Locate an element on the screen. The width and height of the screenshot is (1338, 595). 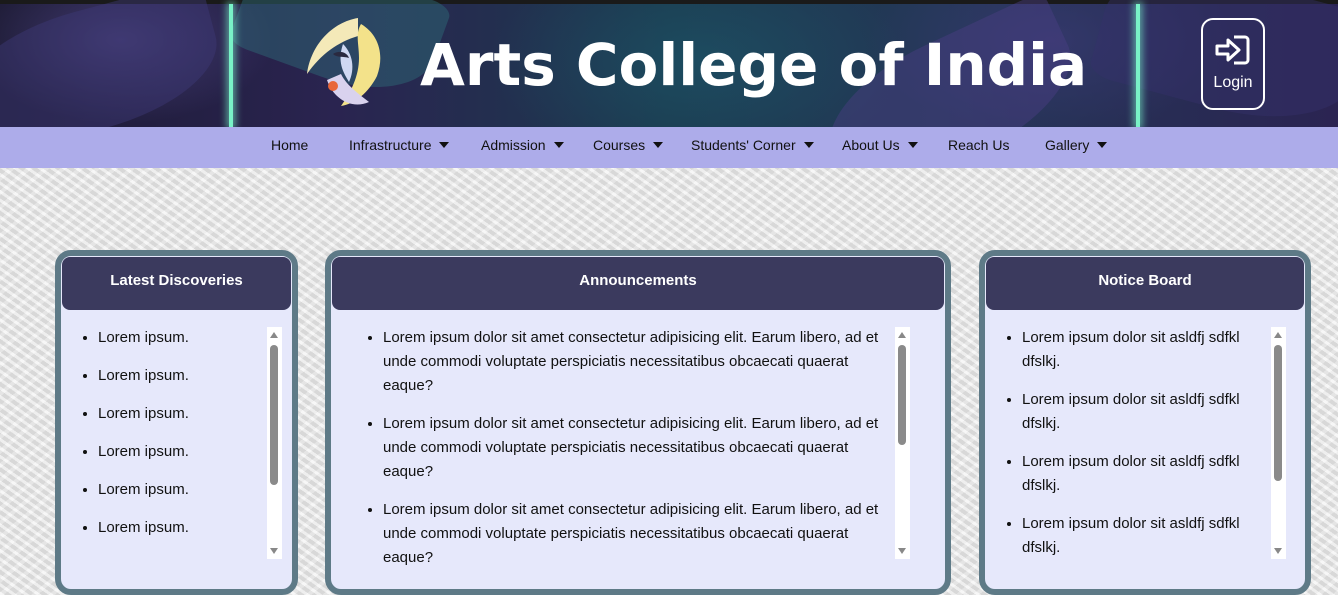
sign-in-icon is located at coordinates (1232, 50).